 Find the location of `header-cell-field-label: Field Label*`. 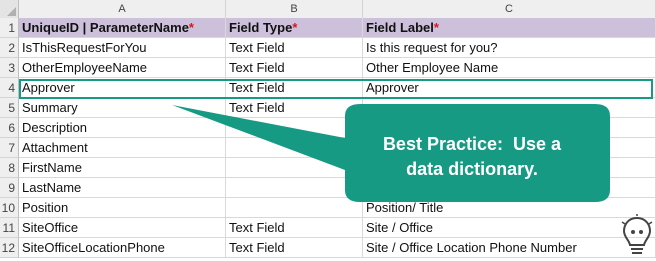

header-cell-field-label: Field Label* is located at coordinates (509, 28).